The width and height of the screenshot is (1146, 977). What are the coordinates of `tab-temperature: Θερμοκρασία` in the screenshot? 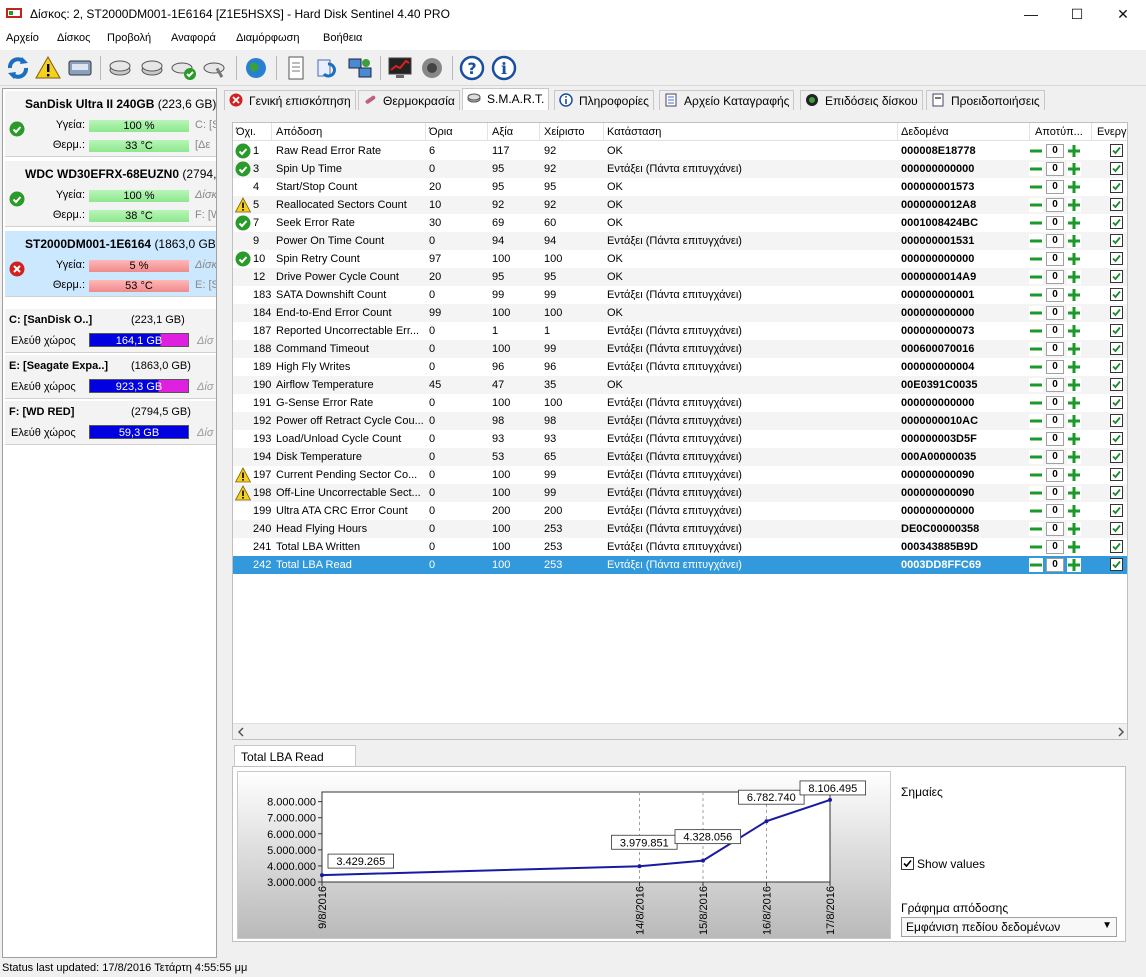 It's located at (409, 100).